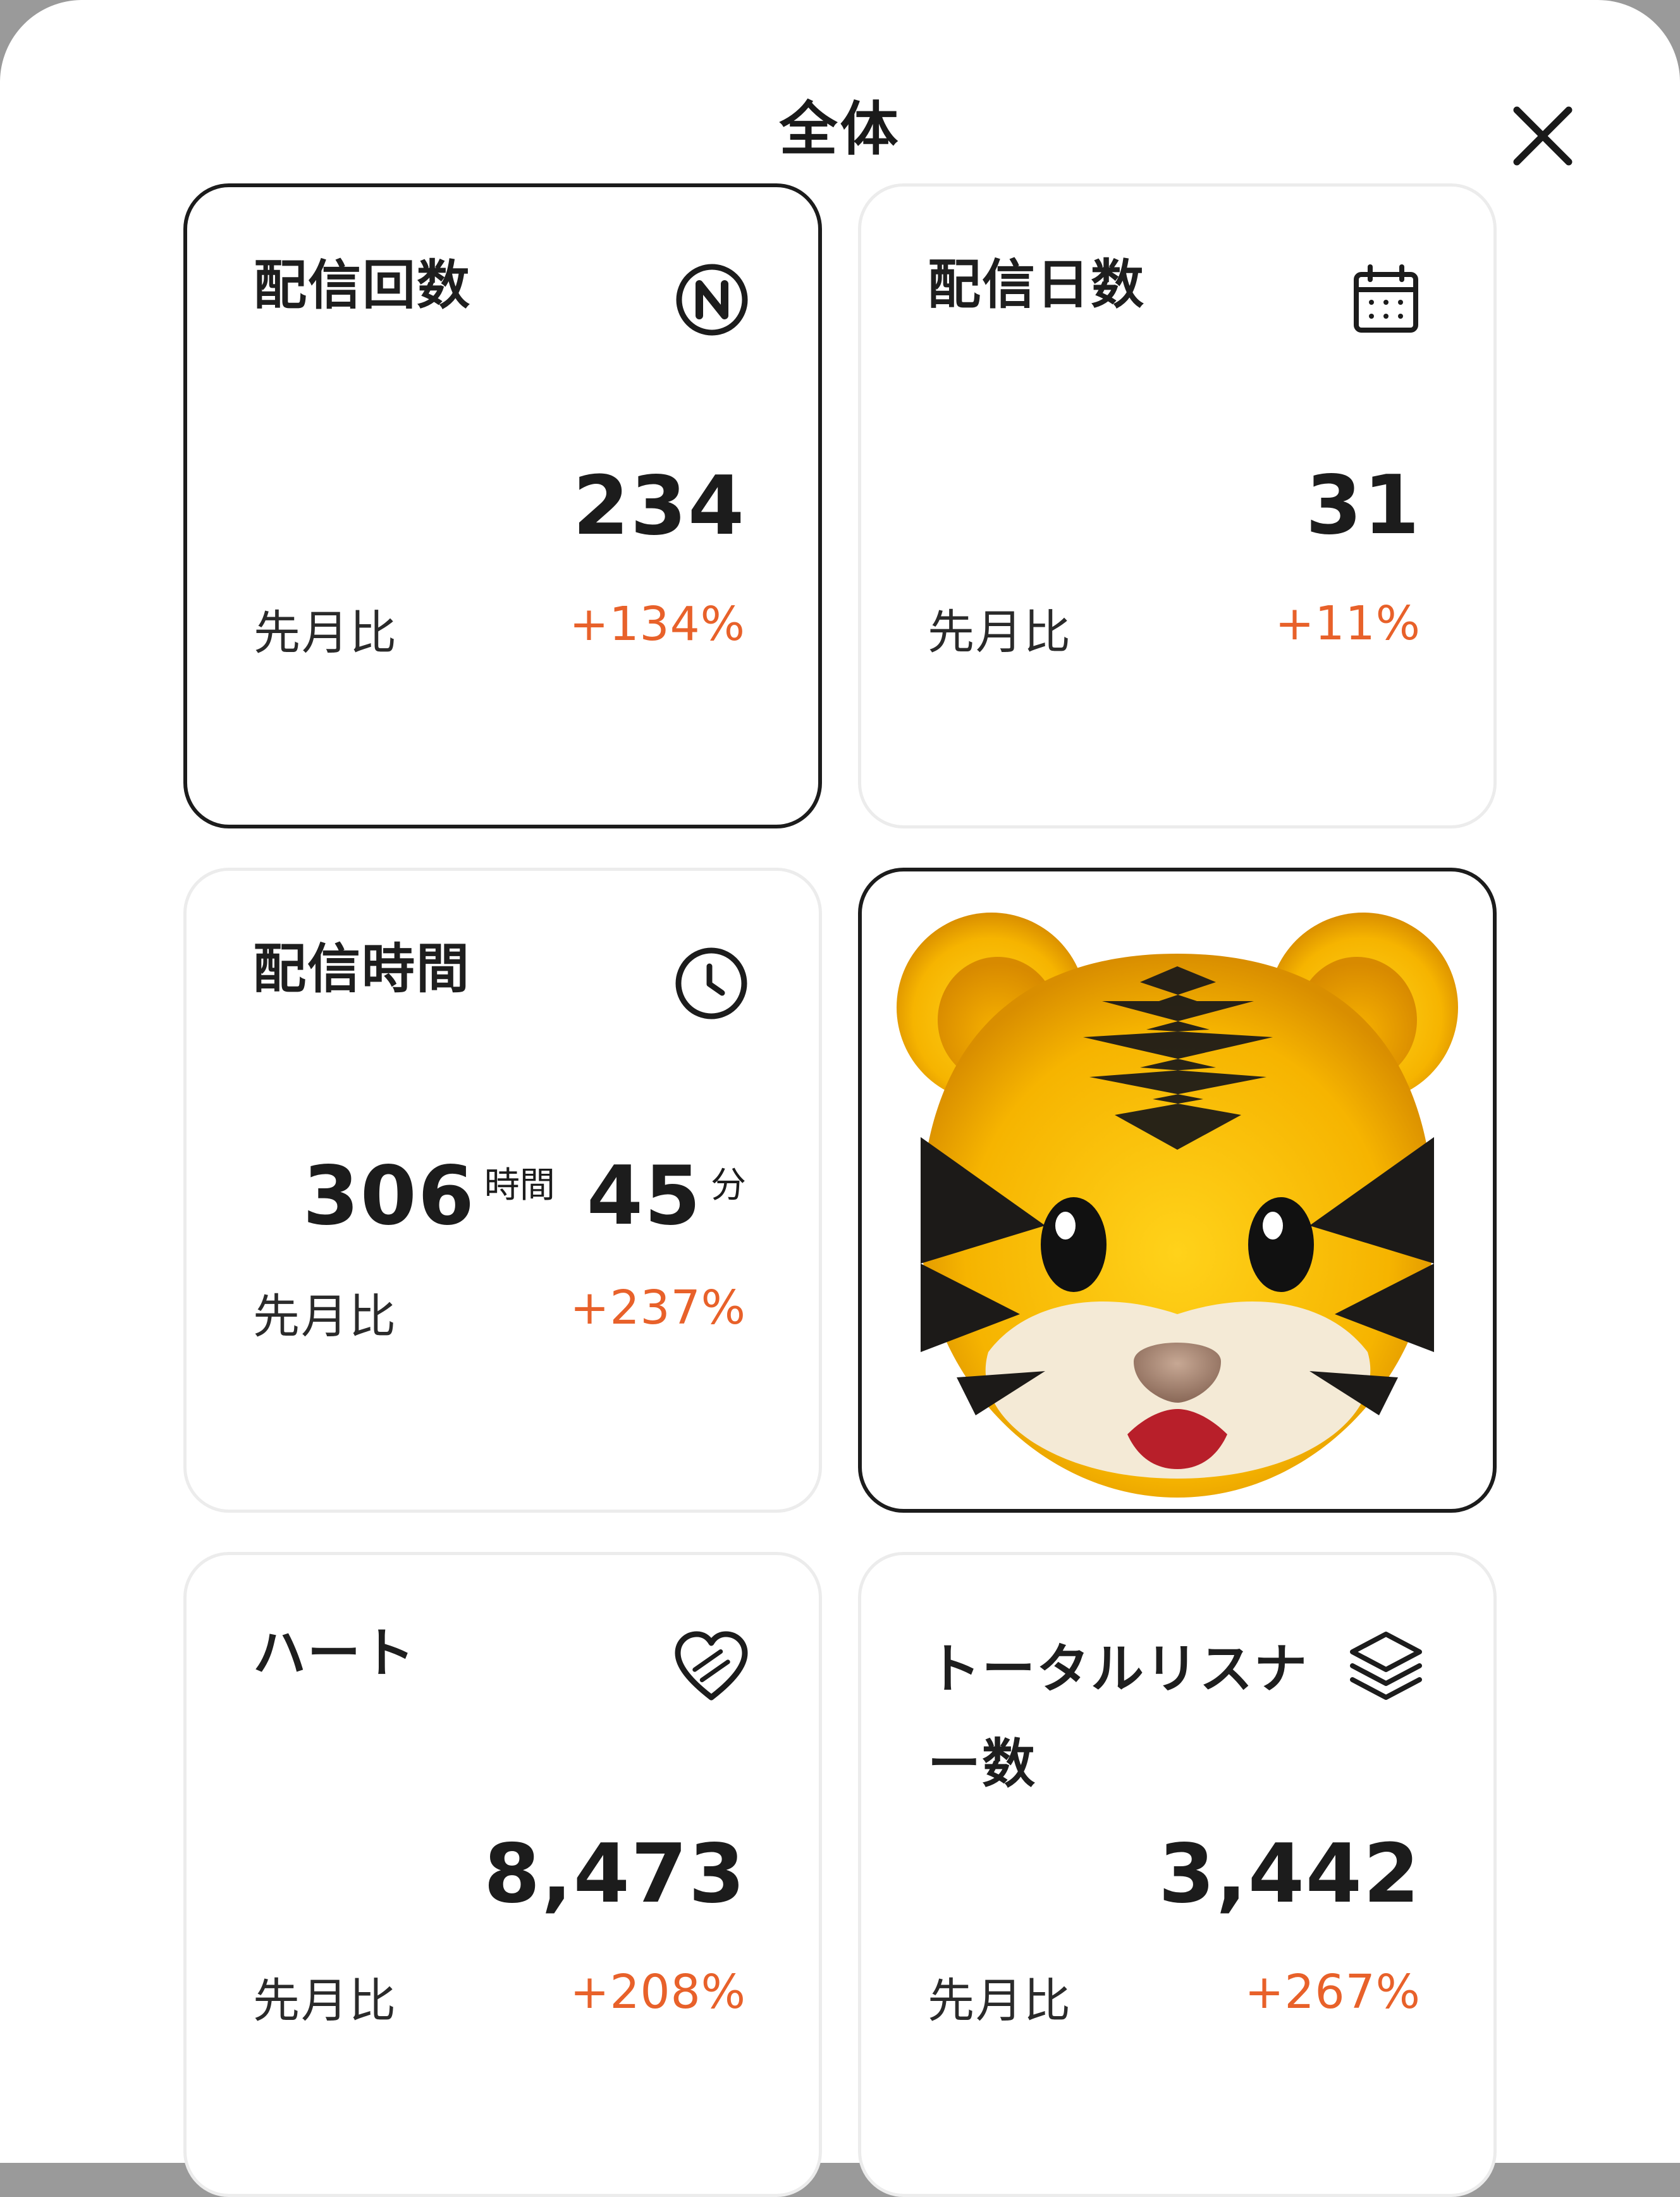  I want to click on hours-value: 306, so click(388, 1196).